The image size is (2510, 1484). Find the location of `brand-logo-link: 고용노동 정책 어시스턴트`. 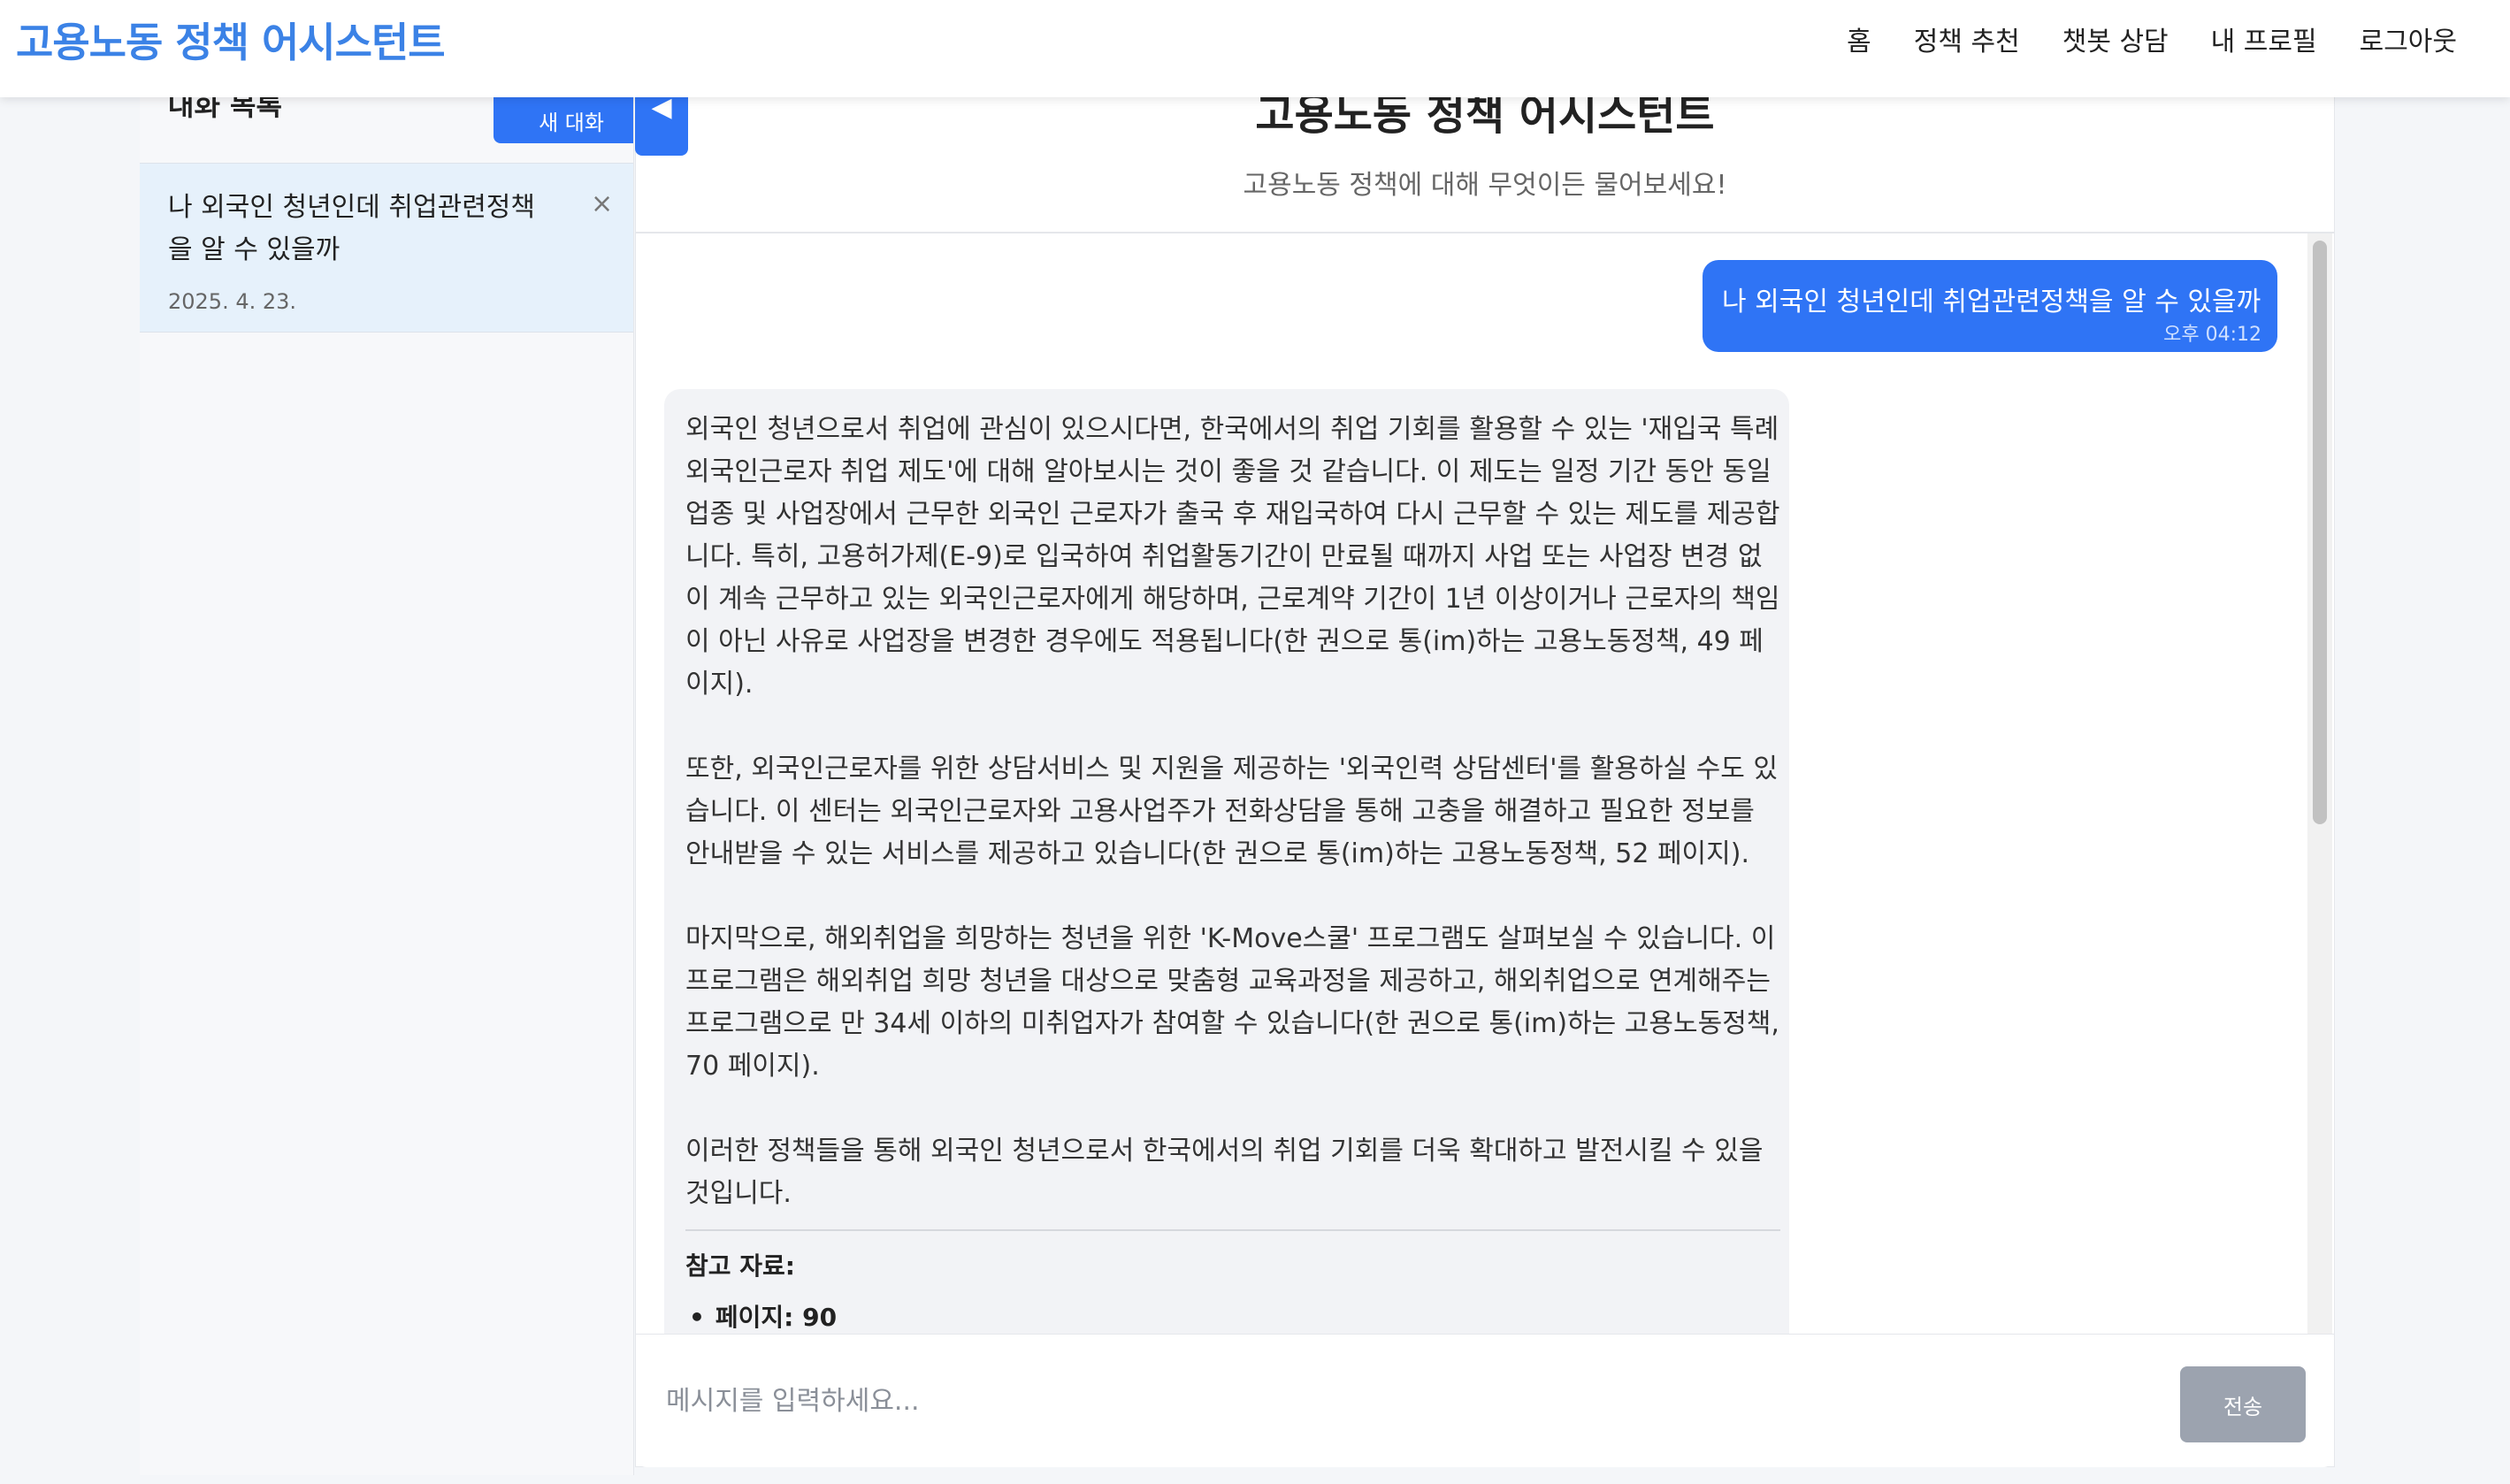

brand-logo-link: 고용노동 정책 어시스턴트 is located at coordinates (231, 40).